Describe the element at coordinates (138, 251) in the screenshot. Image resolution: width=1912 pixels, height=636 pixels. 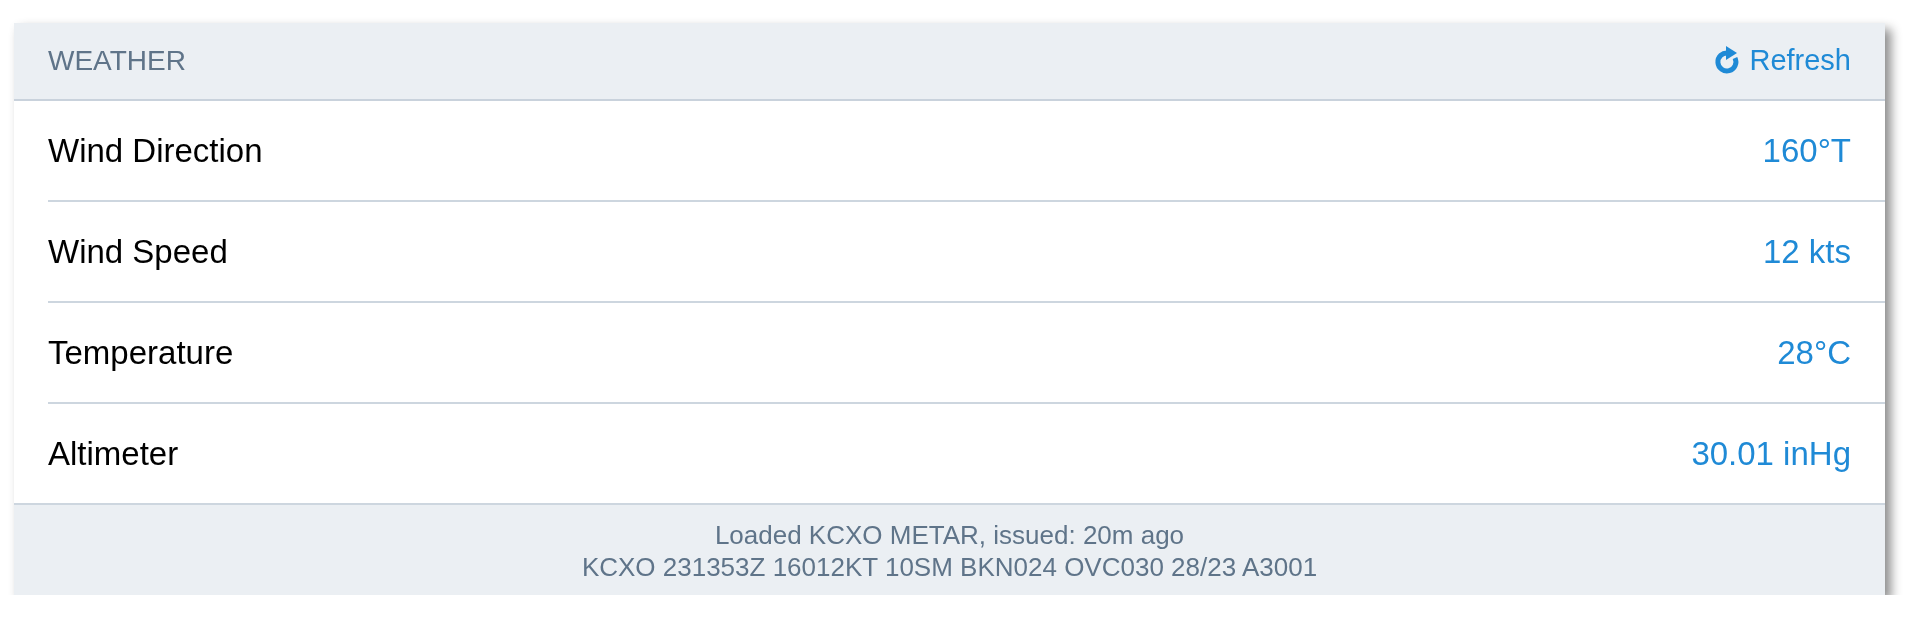
I see `row-label: Wind Speed` at that location.